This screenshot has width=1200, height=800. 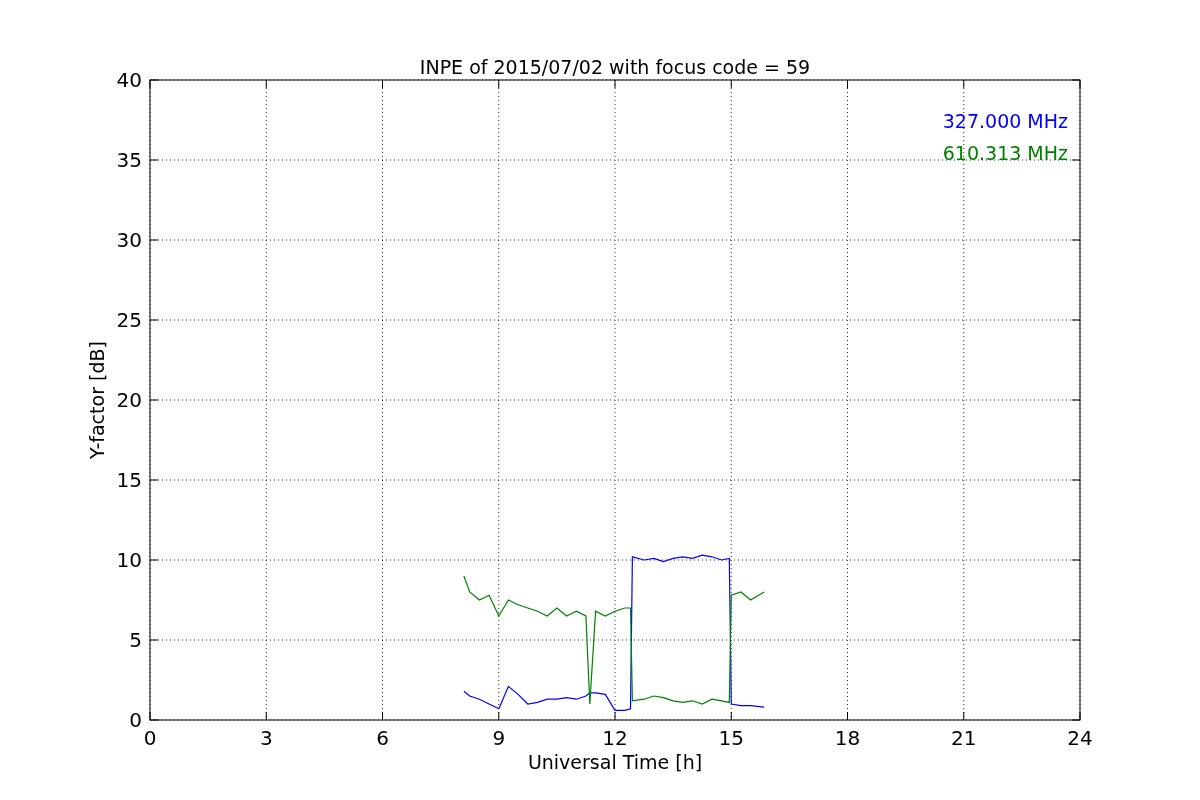 I want to click on legend-label: 610.313 MHz, so click(x=1005, y=153).